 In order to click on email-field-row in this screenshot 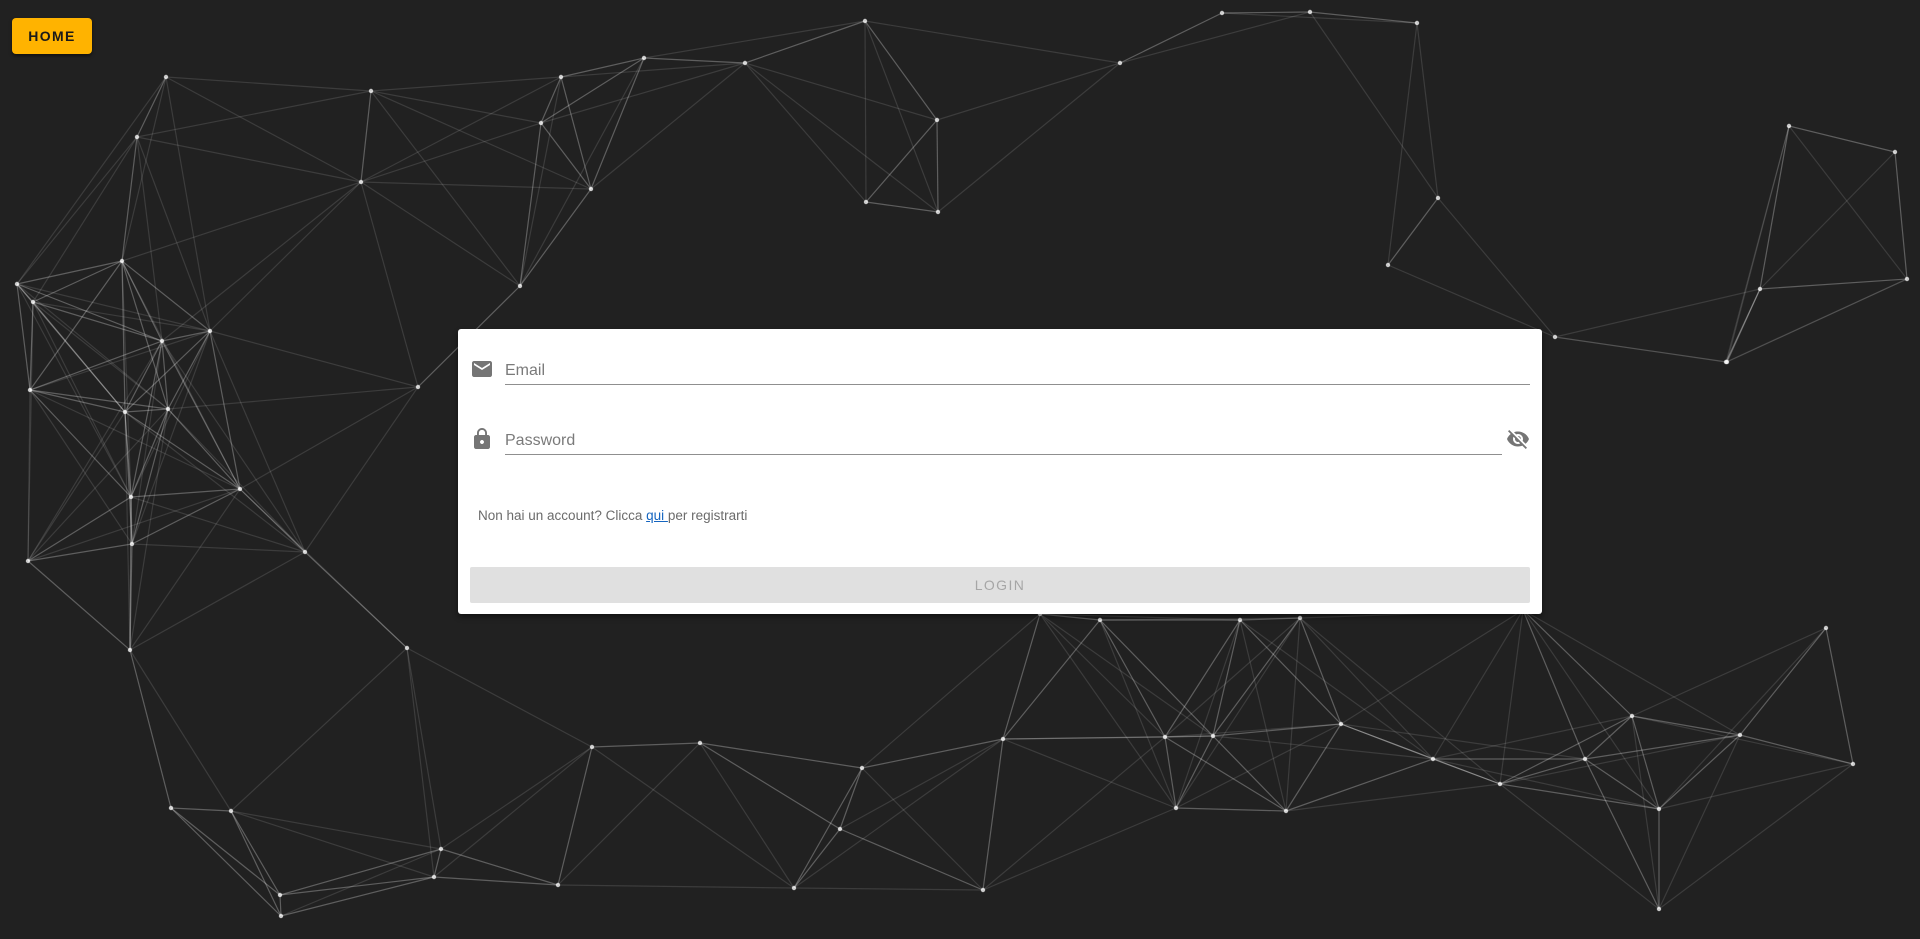, I will do `click(1000, 370)`.